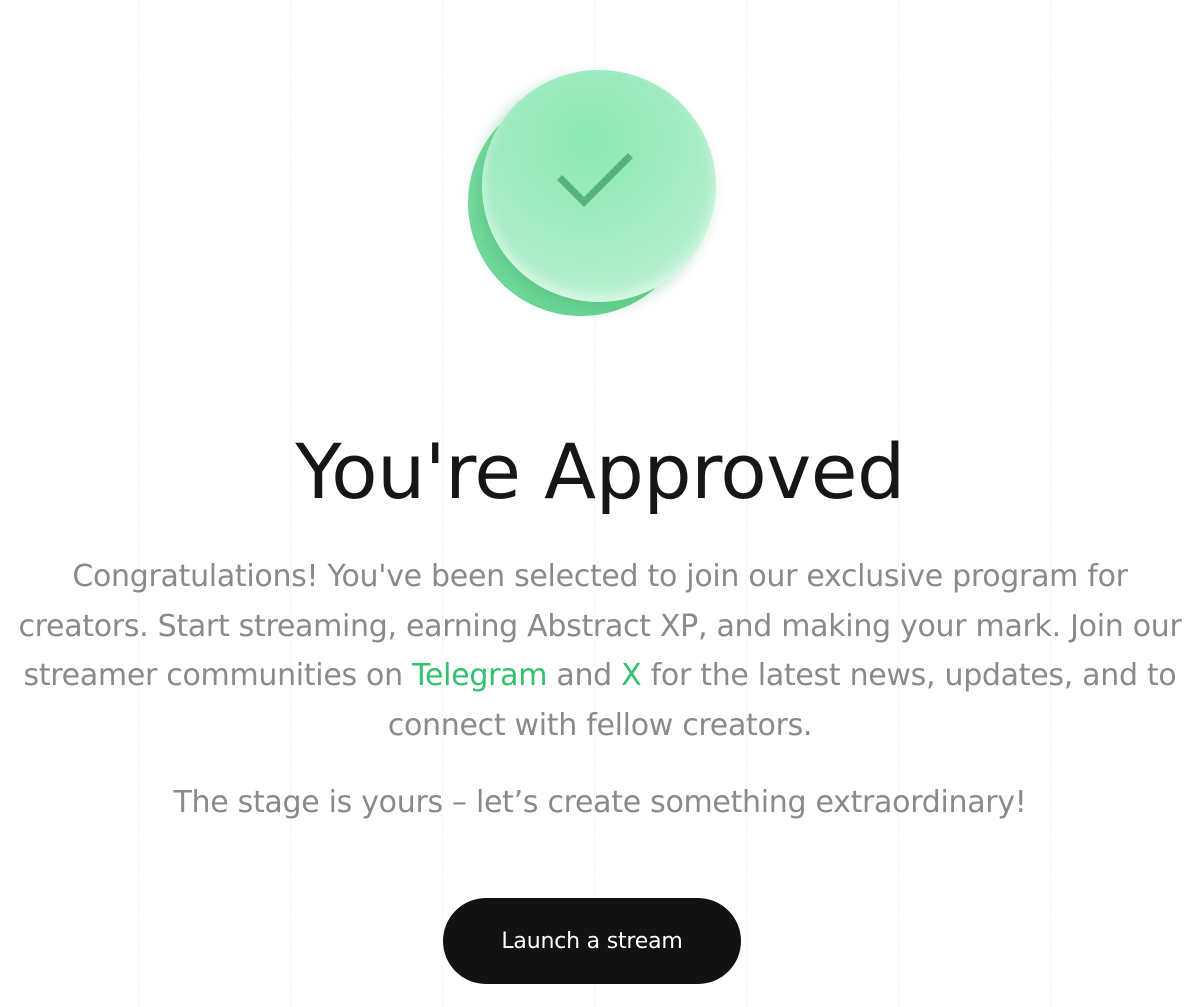 The height and width of the screenshot is (1007, 1200). What do you see at coordinates (592, 941) in the screenshot?
I see `launch-stream-button: Launch a stream` at bounding box center [592, 941].